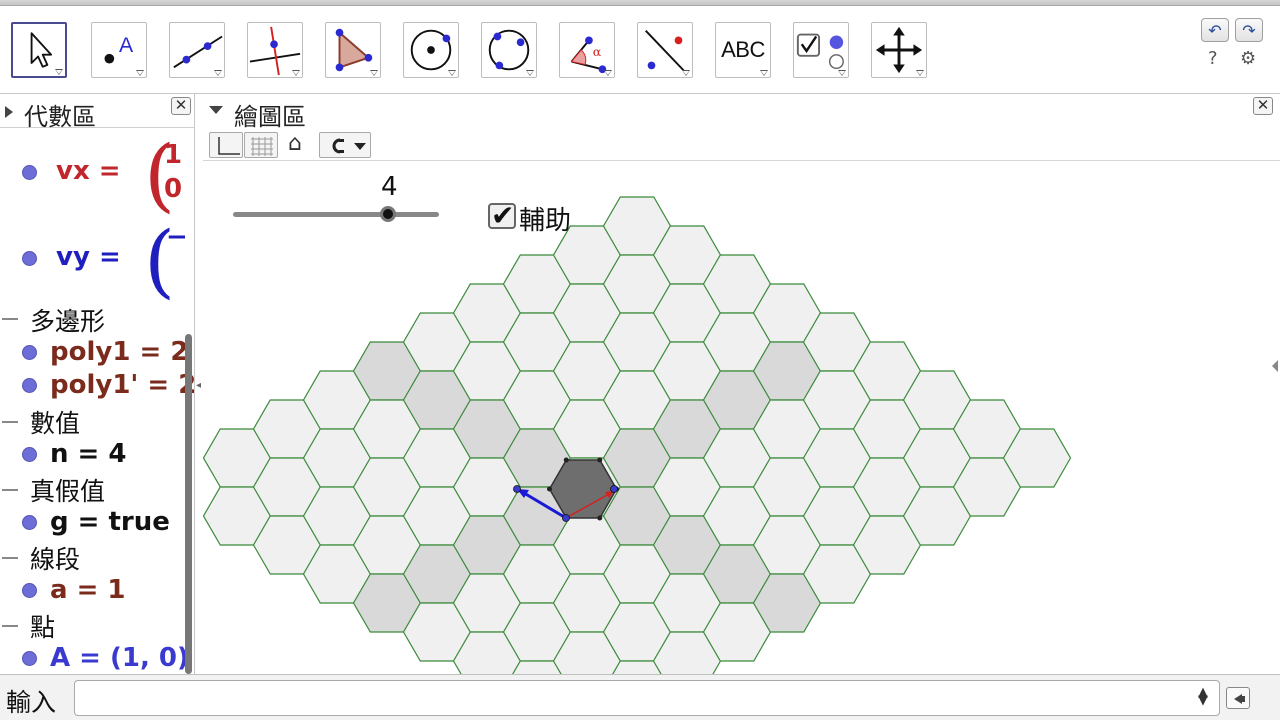  Describe the element at coordinates (1248, 58) in the screenshot. I see `settings-icon: ⚙` at that location.